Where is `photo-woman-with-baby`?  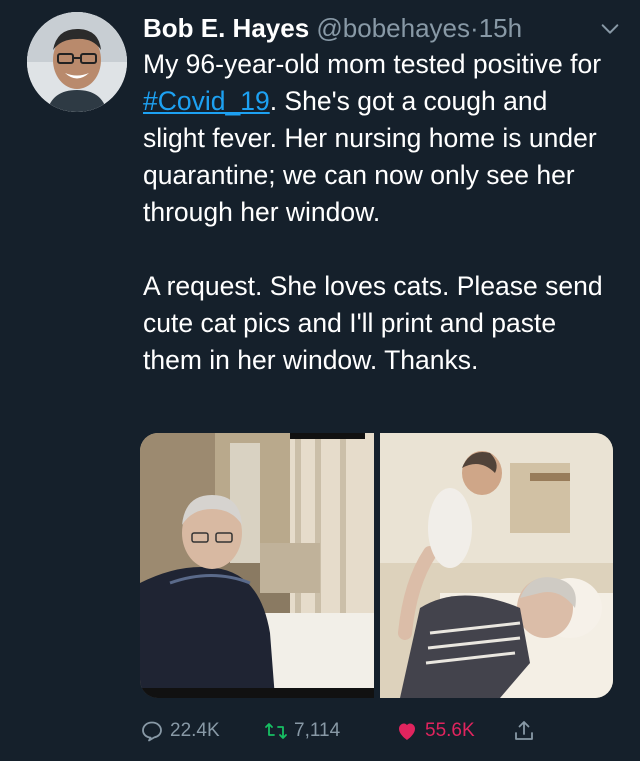 photo-woman-with-baby is located at coordinates (496, 565).